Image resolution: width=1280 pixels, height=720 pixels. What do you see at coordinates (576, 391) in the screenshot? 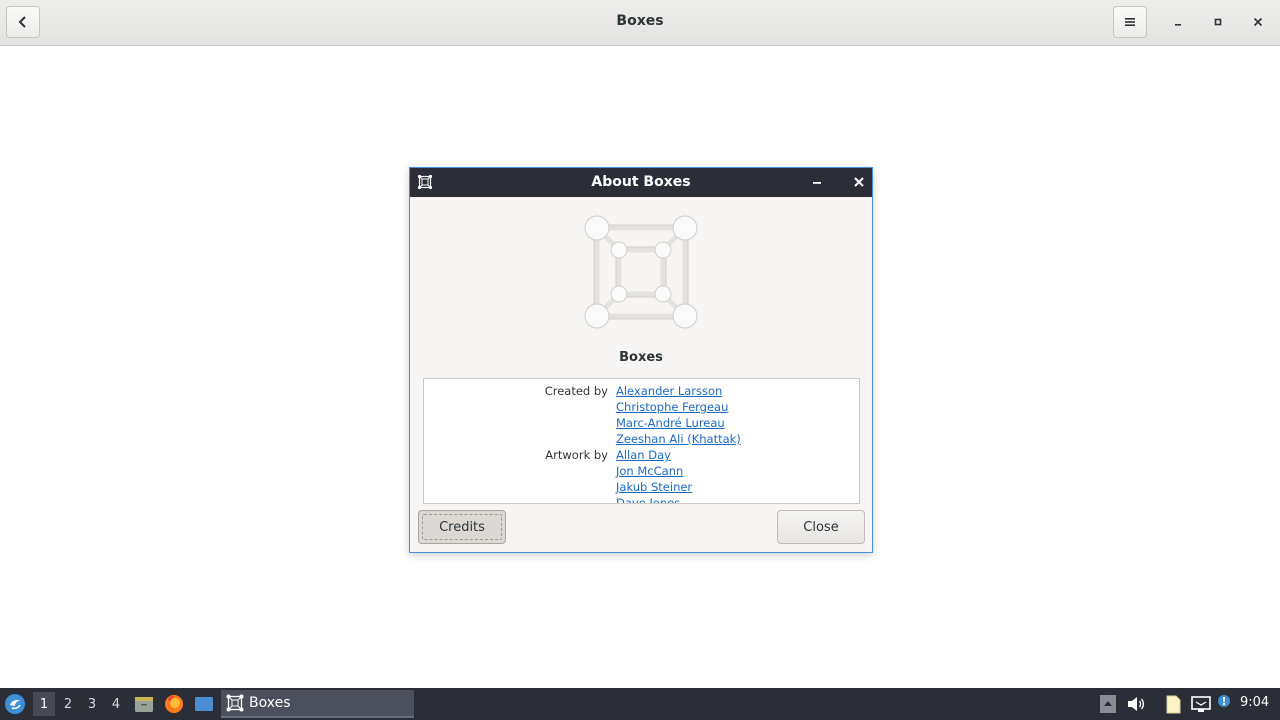
I see `credits-section-label: Created by` at bounding box center [576, 391].